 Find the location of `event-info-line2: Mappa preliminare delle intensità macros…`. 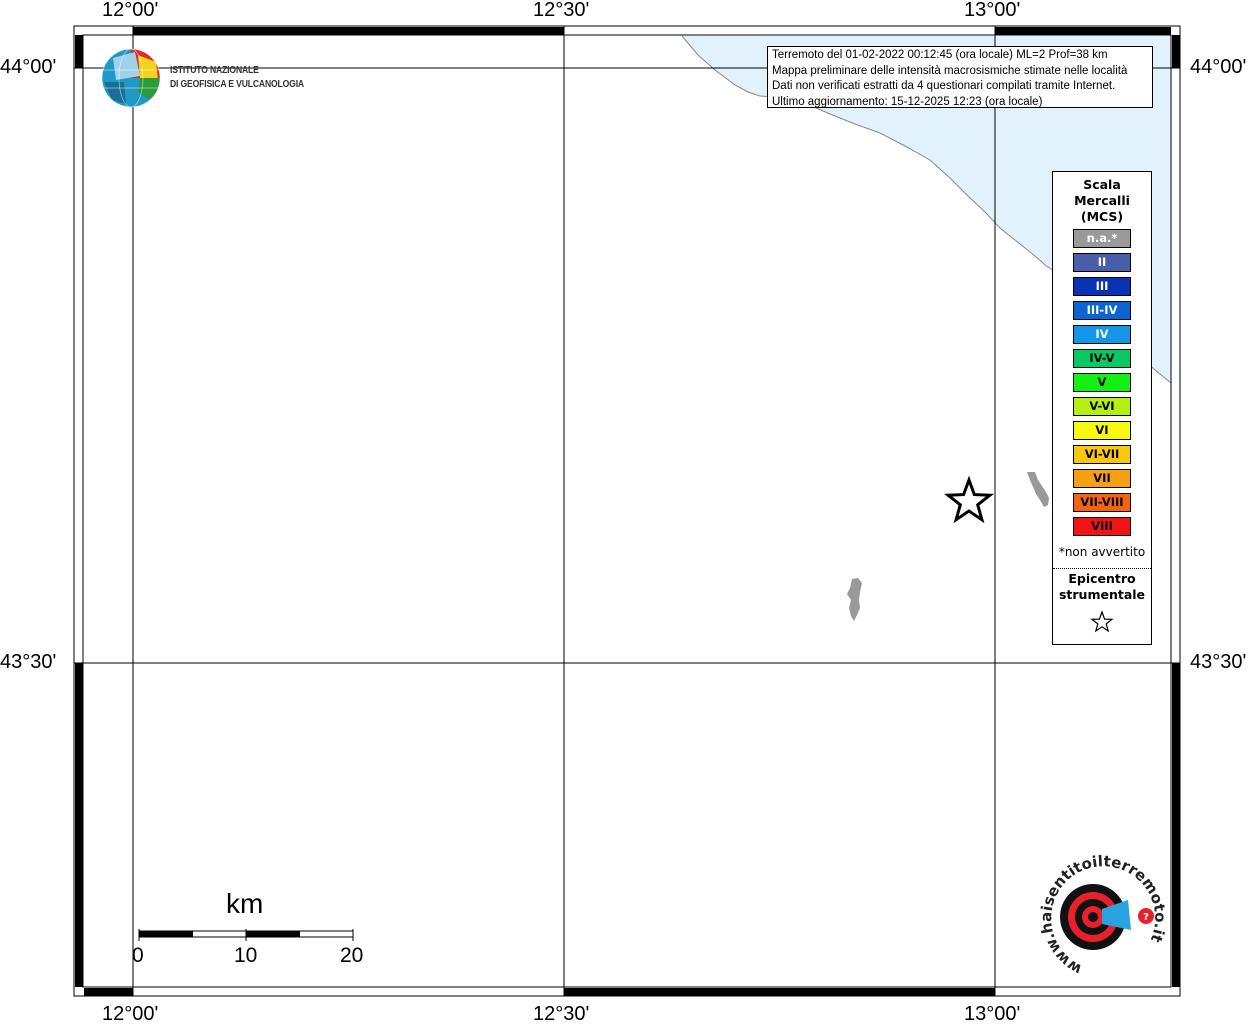

event-info-line2: Mappa preliminare delle intensità macros… is located at coordinates (950, 70).